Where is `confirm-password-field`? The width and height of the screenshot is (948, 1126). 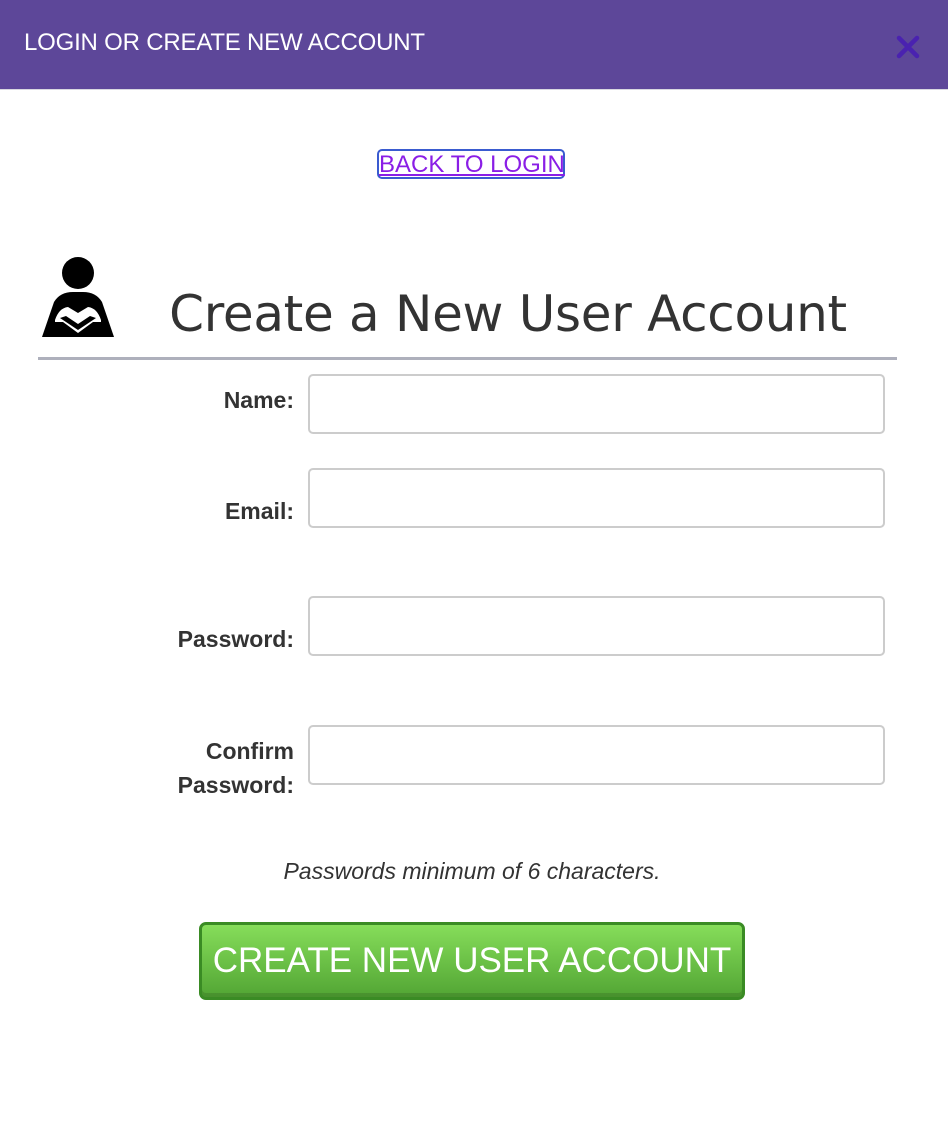
confirm-password-field is located at coordinates (596, 755).